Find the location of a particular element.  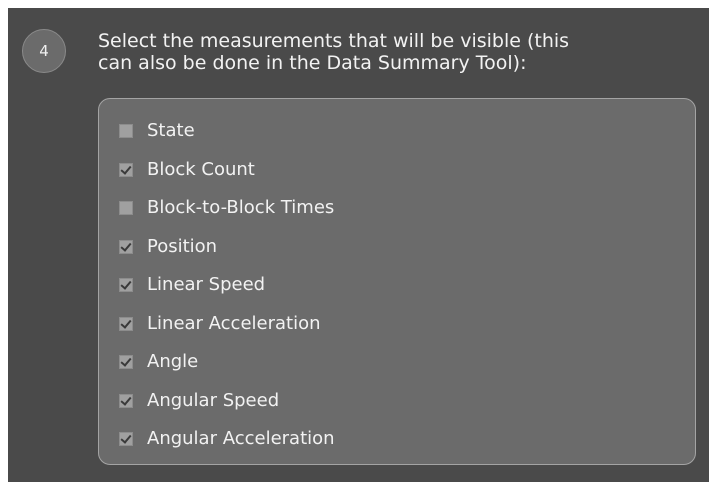

measurement-label: State is located at coordinates (171, 131).